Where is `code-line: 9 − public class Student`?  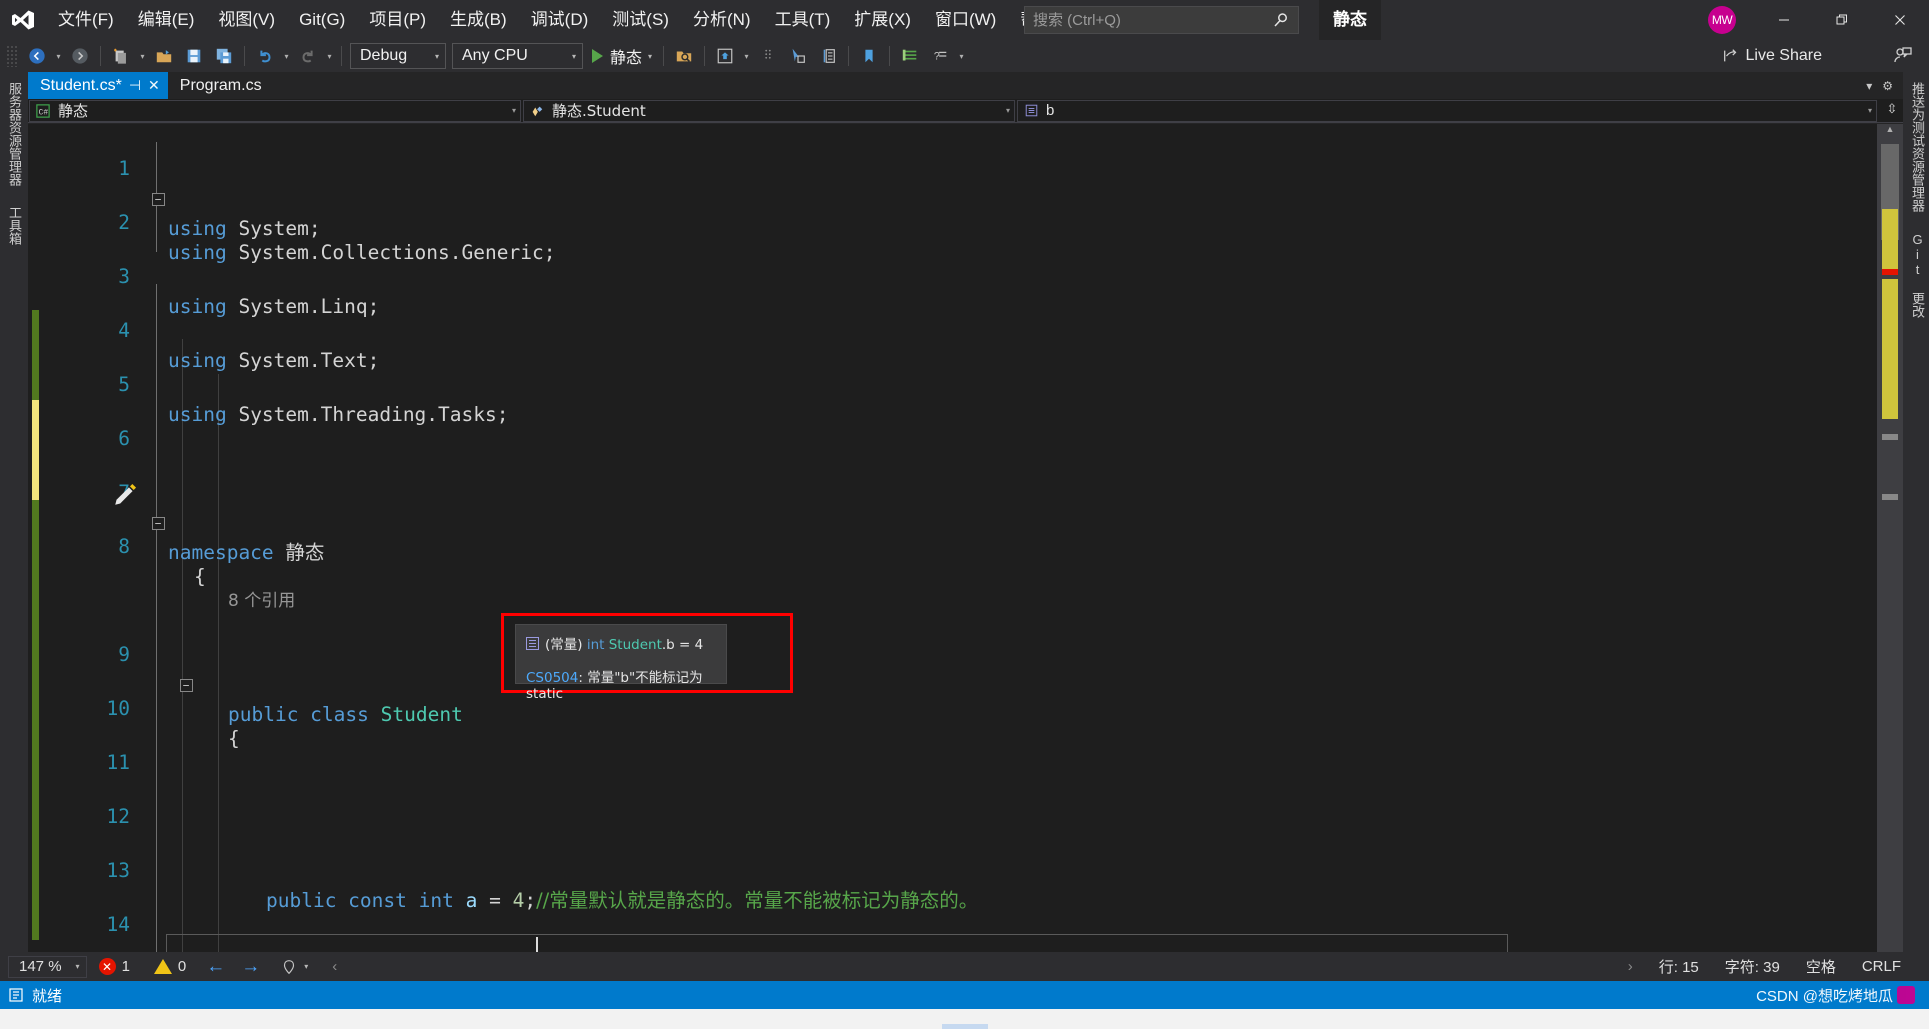 code-line: 9 − public class Student is located at coordinates (953, 668).